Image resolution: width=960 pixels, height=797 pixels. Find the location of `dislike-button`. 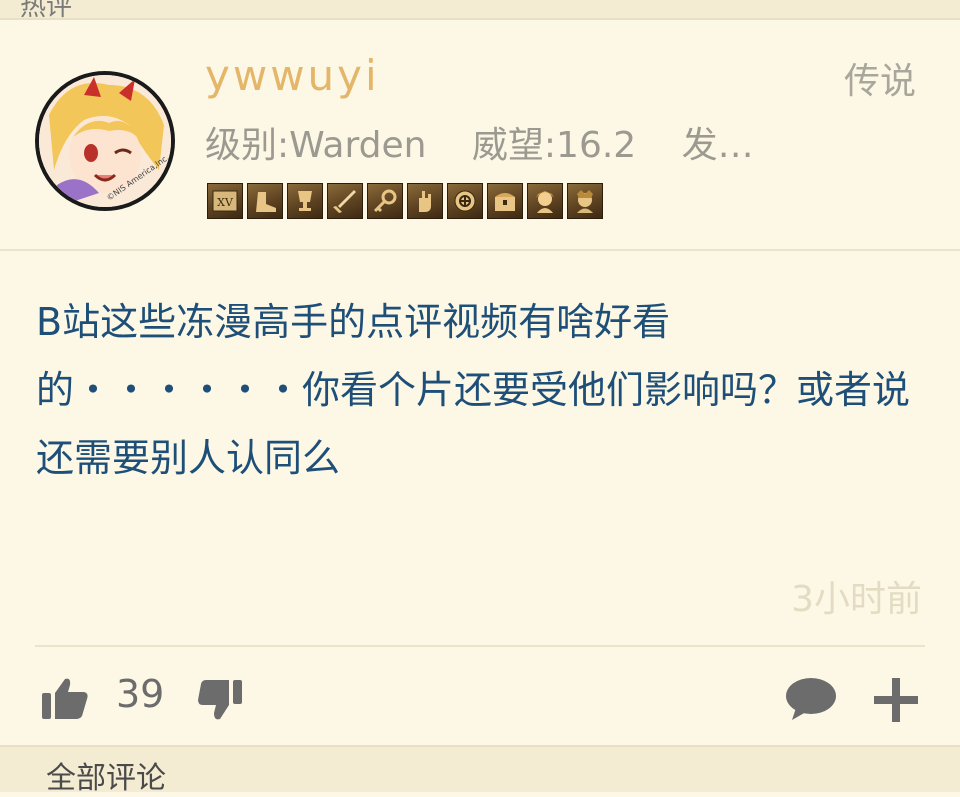

dislike-button is located at coordinates (221, 700).